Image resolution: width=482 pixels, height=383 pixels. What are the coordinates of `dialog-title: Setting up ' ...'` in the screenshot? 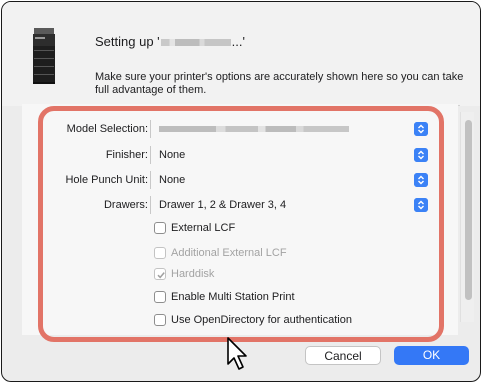 It's located at (170, 41).